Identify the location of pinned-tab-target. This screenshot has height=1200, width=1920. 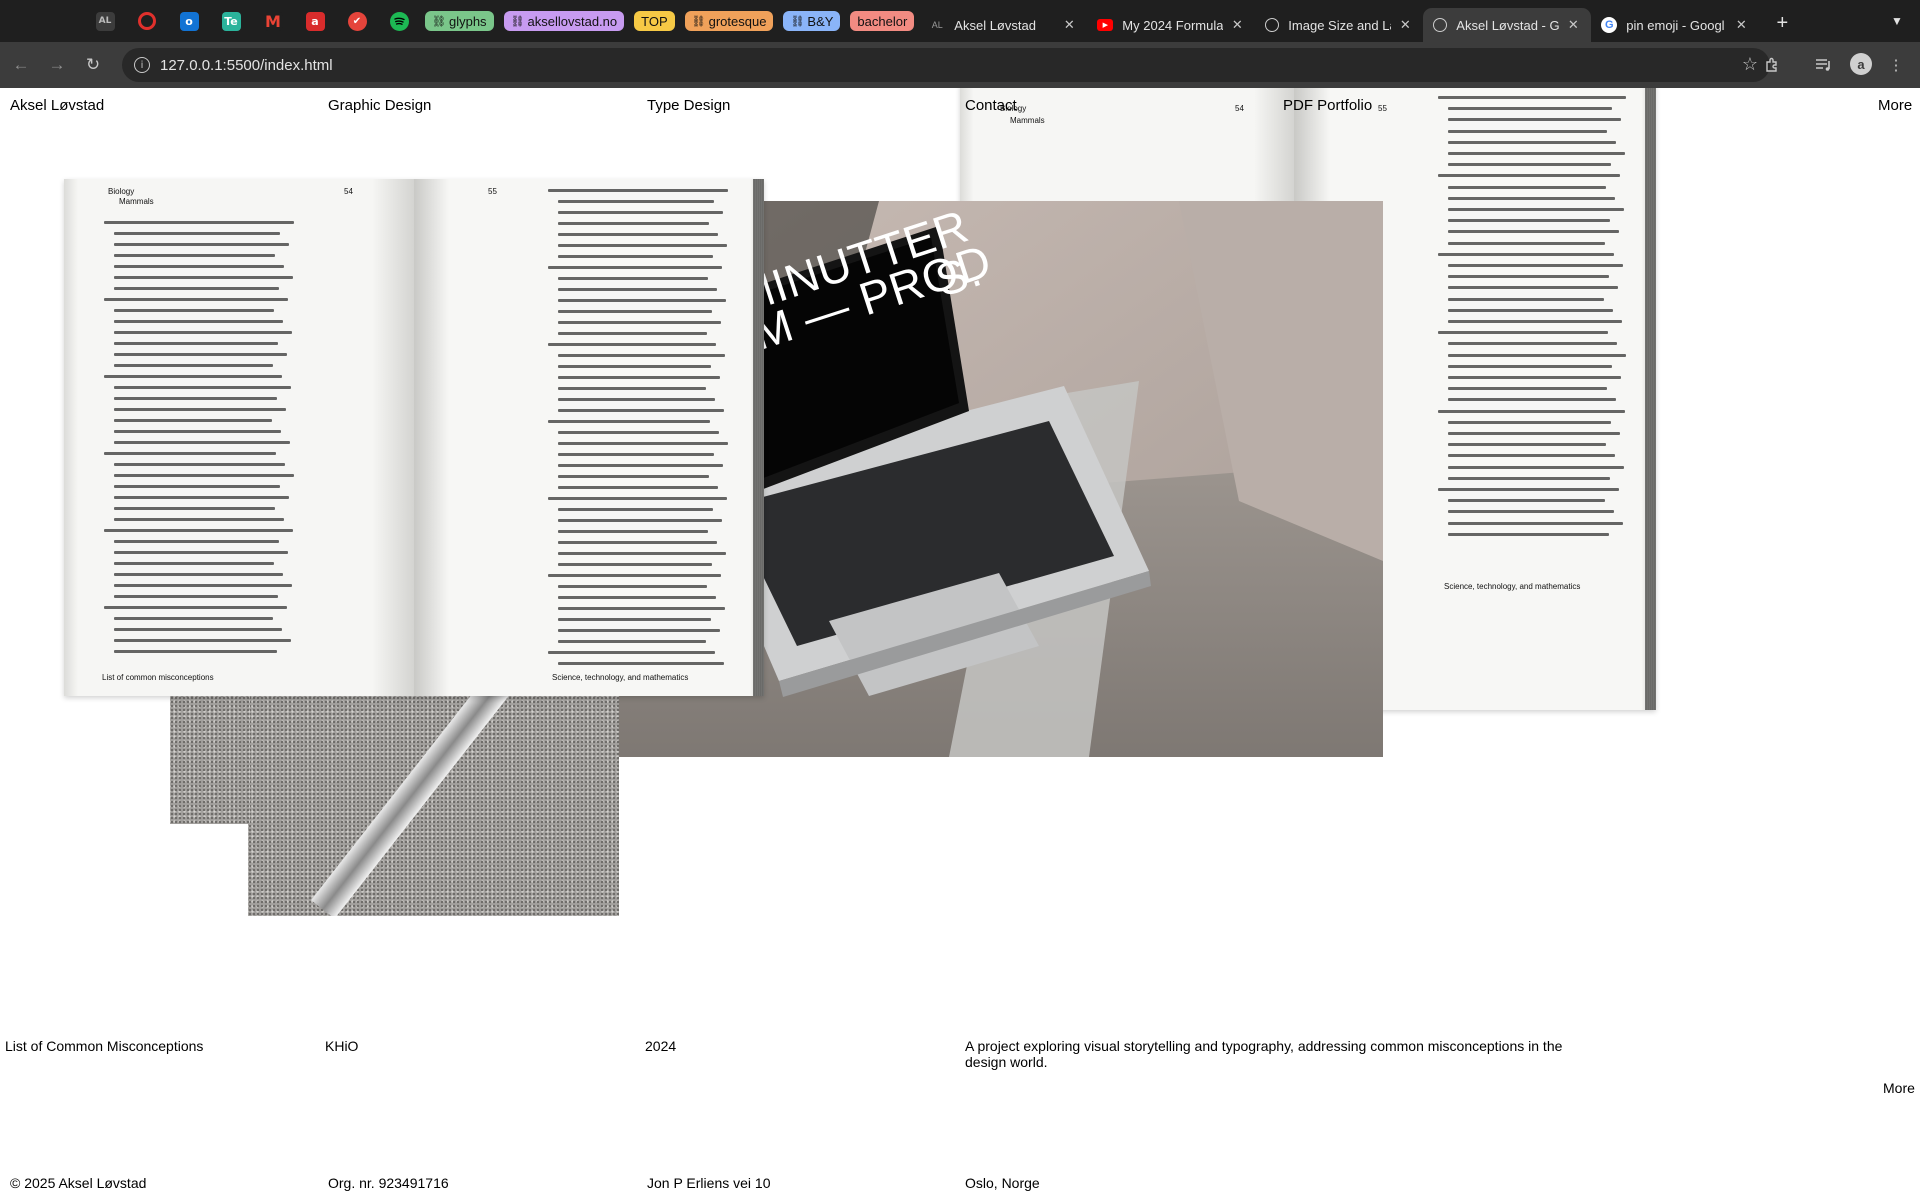
(147, 21).